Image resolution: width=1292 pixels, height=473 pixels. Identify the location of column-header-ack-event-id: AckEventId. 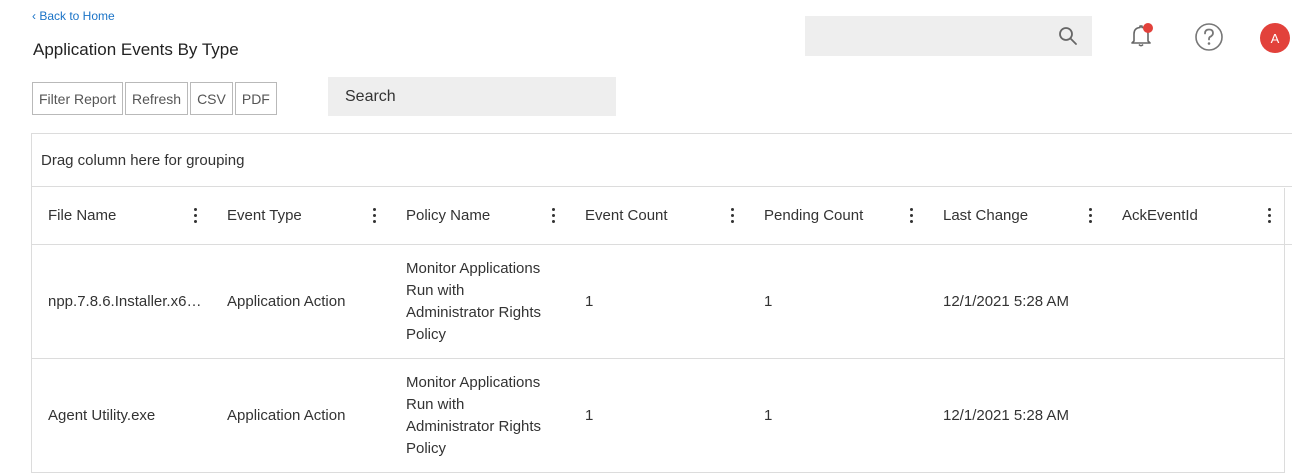
(1195, 215).